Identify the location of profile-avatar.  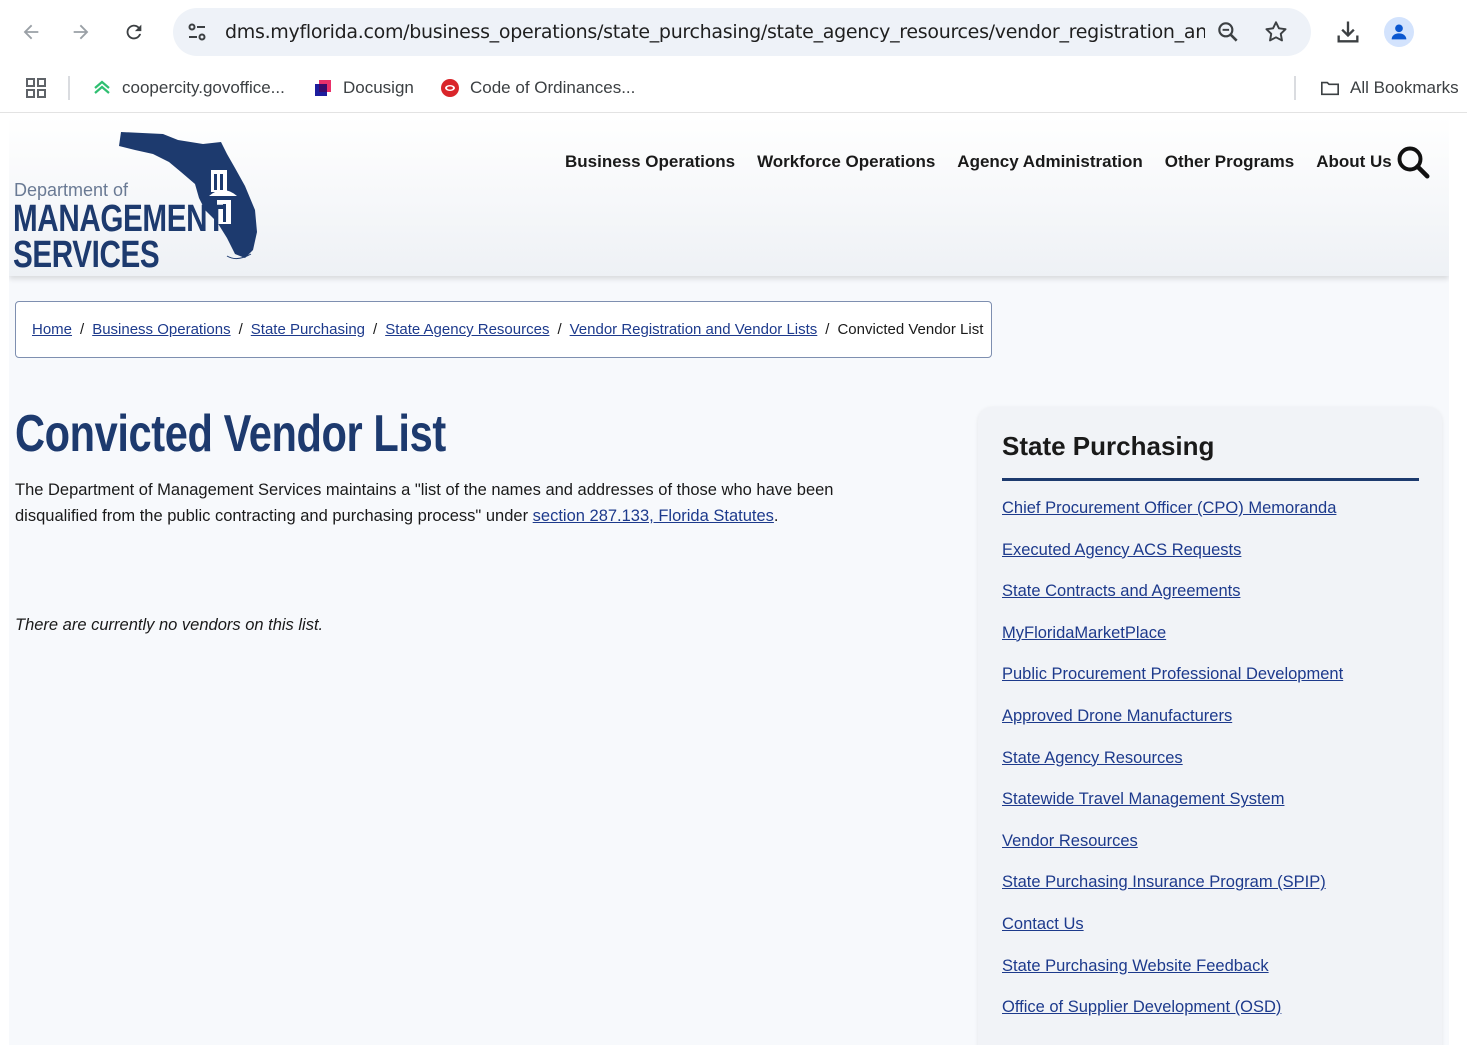
(1399, 32).